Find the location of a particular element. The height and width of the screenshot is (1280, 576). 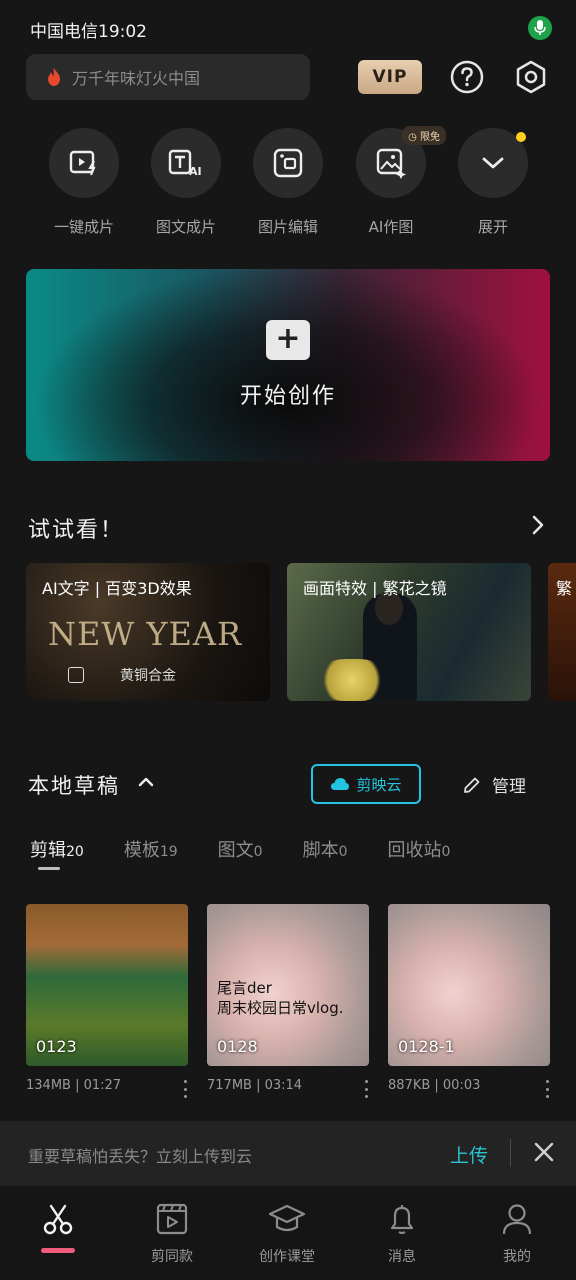

draft-tabs: 剪辑20 模板19 图文0 脚本0 回收站0 is located at coordinates (260, 849).